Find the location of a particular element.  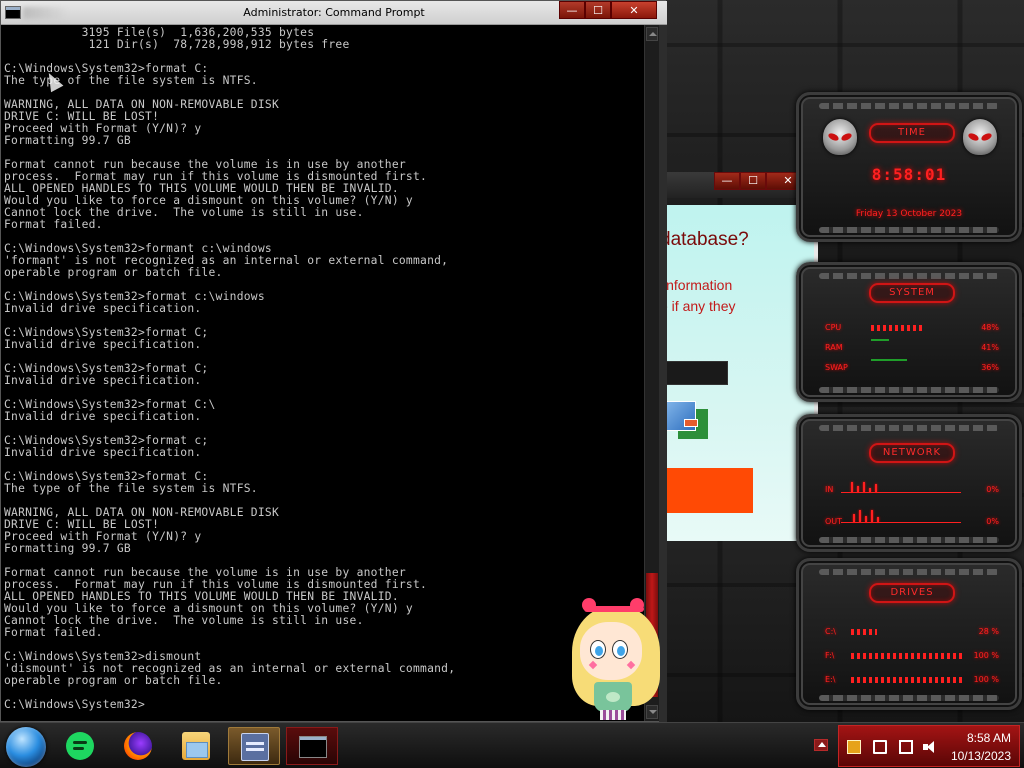

network-gadget: NETWORK IN 0% OUT 0% is located at coordinates (909, 483).